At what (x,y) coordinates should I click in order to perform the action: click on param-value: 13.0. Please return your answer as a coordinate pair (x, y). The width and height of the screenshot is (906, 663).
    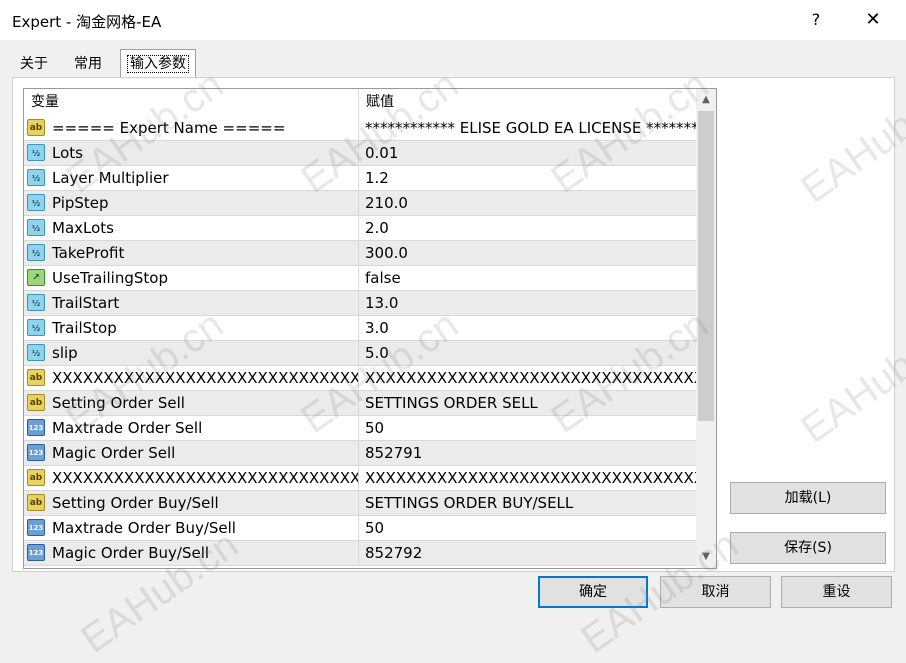
    Looking at the image, I should click on (527, 303).